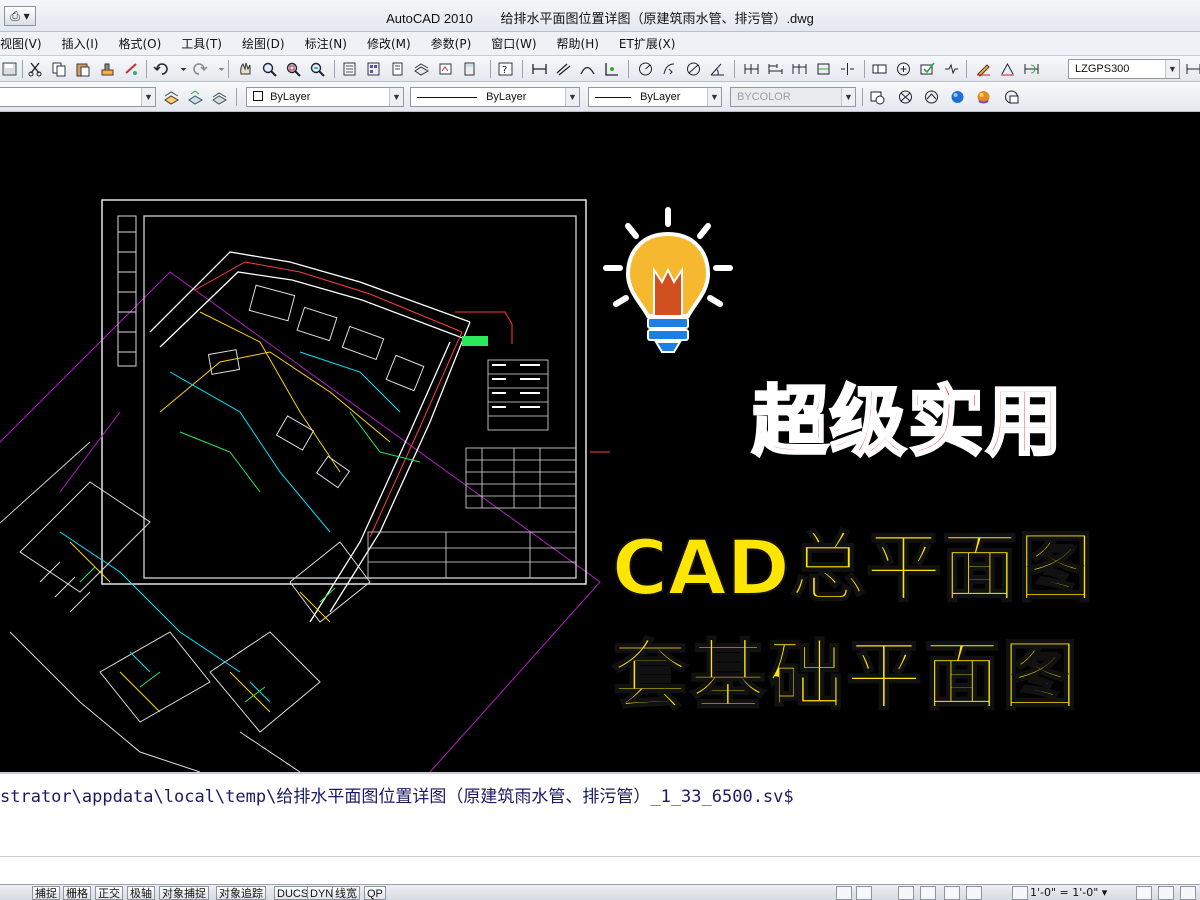 The image size is (1200, 900). What do you see at coordinates (647, 43) in the screenshot?
I see `menu-express-tools: ET扩展(X)` at bounding box center [647, 43].